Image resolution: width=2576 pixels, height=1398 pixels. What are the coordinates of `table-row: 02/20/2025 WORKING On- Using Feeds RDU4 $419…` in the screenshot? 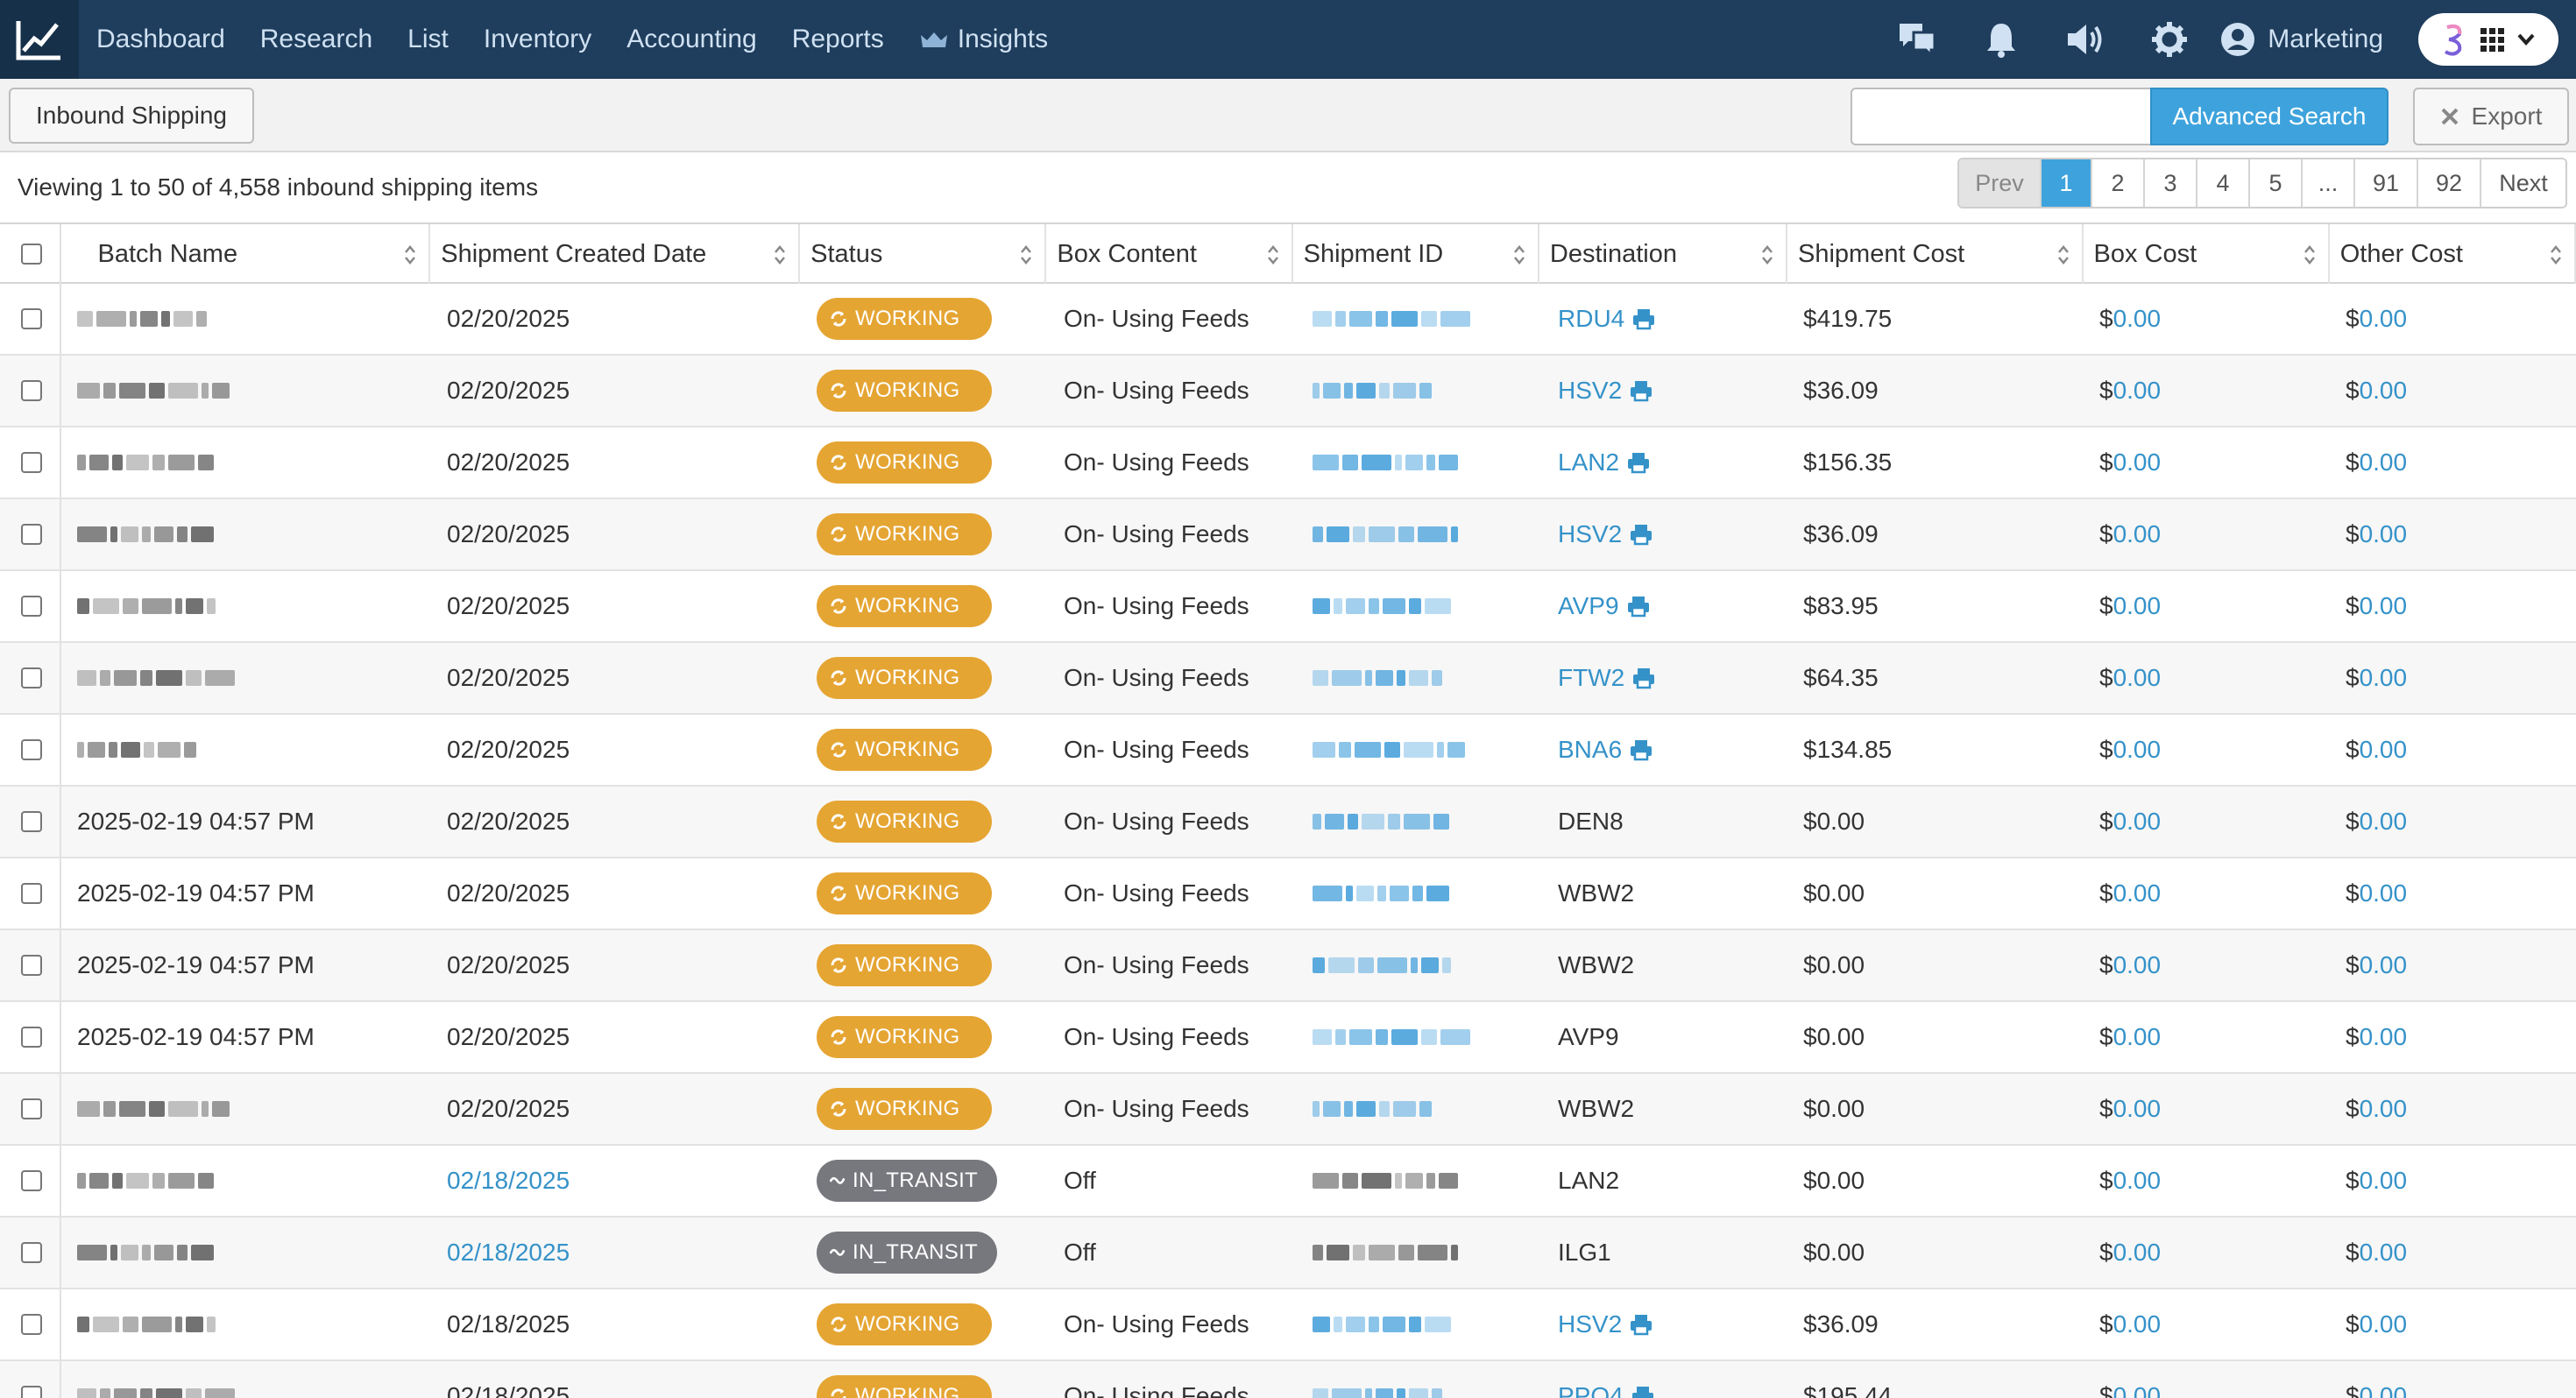 It's located at (1288, 320).